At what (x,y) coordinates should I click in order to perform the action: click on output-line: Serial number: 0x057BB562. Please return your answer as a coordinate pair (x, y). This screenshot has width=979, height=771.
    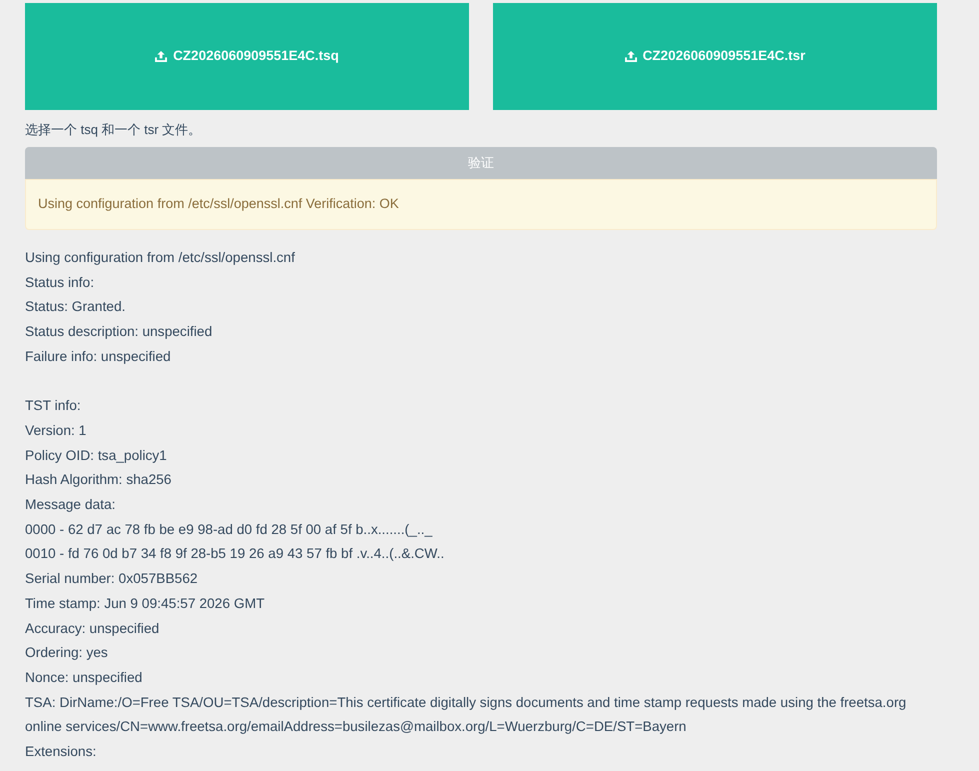
    Looking at the image, I should click on (112, 579).